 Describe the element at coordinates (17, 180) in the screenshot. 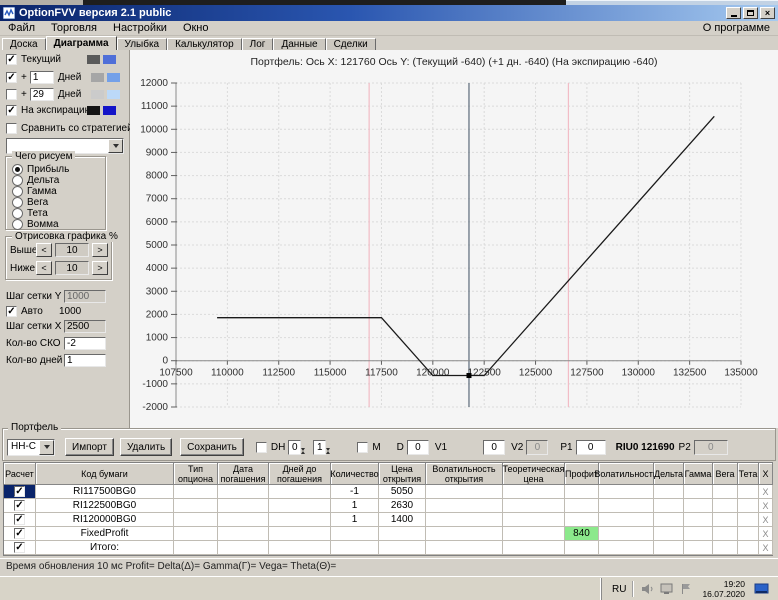

I see `radio-delta` at that location.